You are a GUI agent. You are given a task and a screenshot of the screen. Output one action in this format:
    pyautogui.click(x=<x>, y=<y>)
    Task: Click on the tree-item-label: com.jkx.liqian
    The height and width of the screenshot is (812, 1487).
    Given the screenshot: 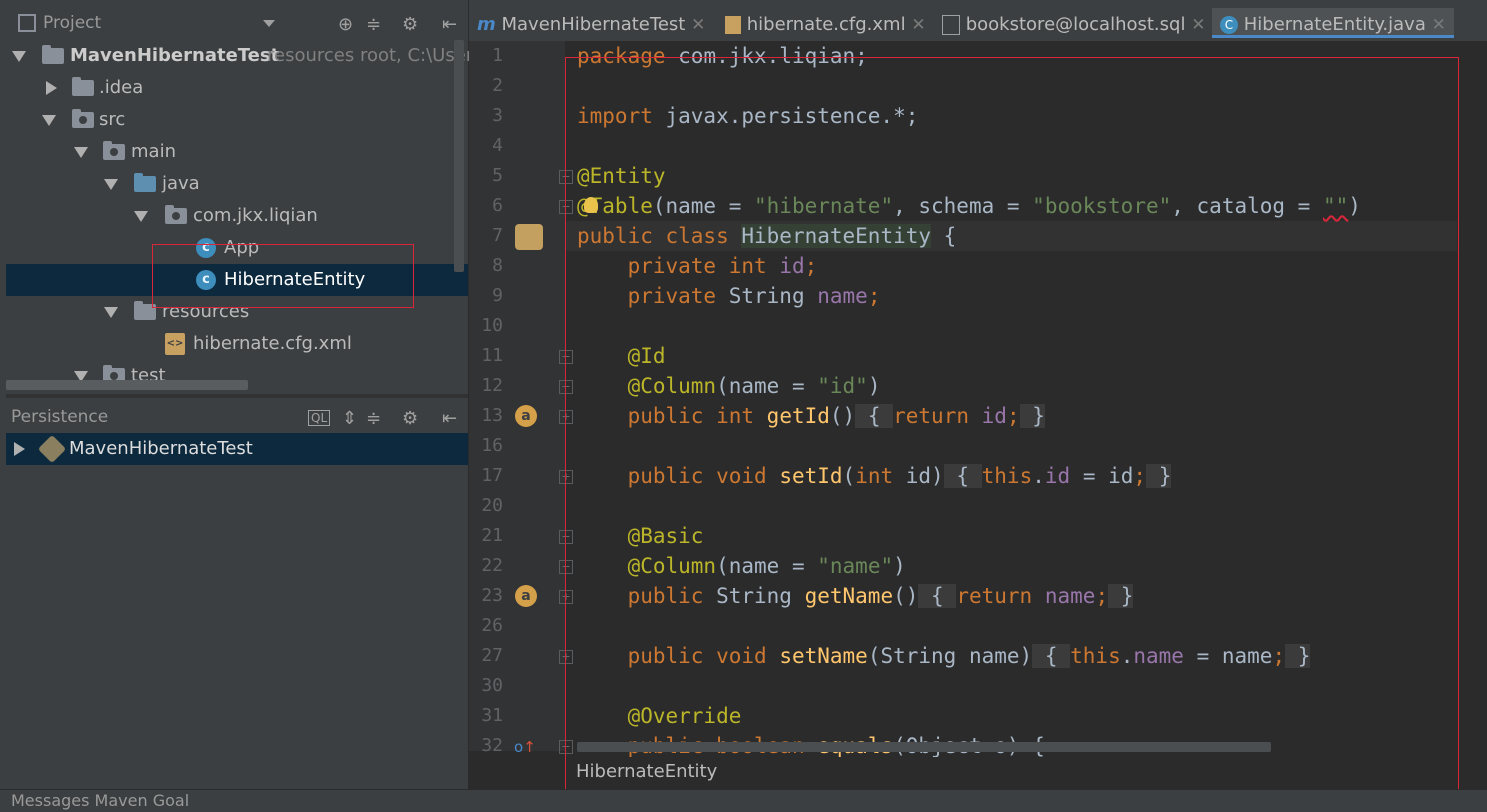 What is the action you would take?
    pyautogui.click(x=255, y=215)
    